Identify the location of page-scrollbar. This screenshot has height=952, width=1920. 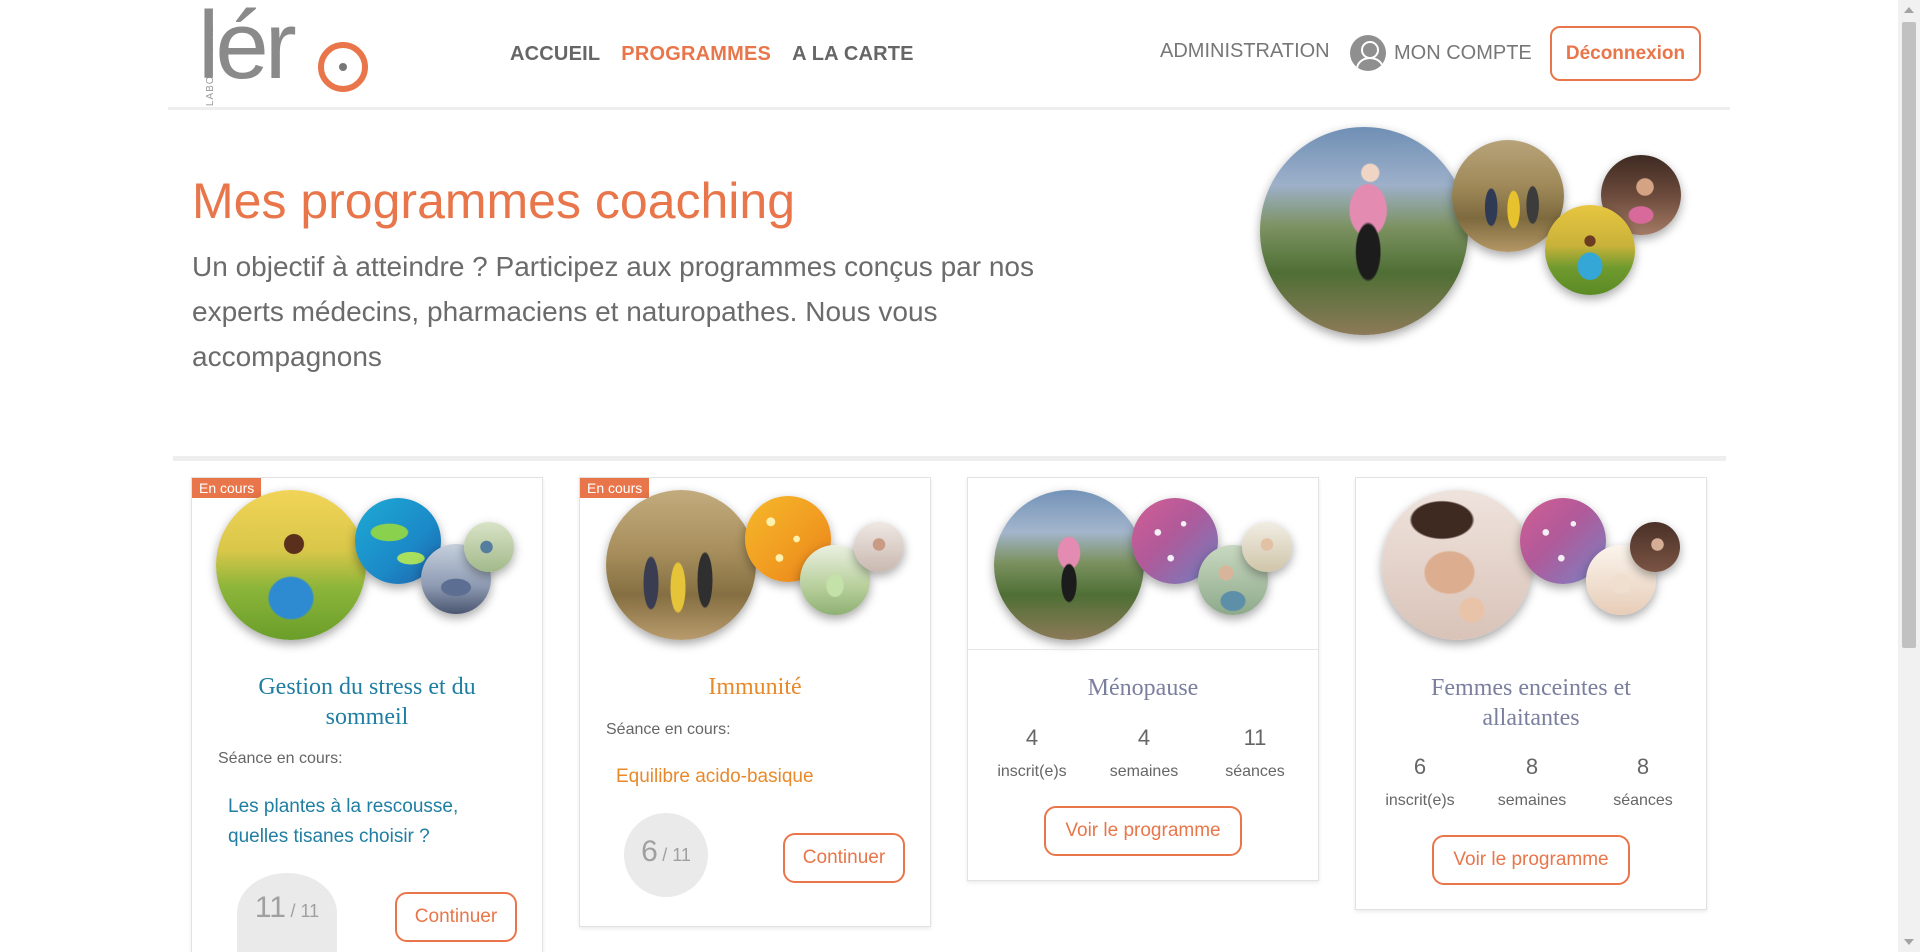
(1909, 476).